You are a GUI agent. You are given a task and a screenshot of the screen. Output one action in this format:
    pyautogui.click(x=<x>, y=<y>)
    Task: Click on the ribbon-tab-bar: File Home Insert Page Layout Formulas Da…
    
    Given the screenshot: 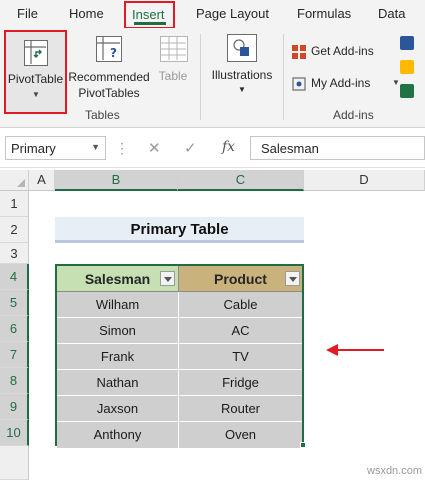 What is the action you would take?
    pyautogui.click(x=212, y=14)
    